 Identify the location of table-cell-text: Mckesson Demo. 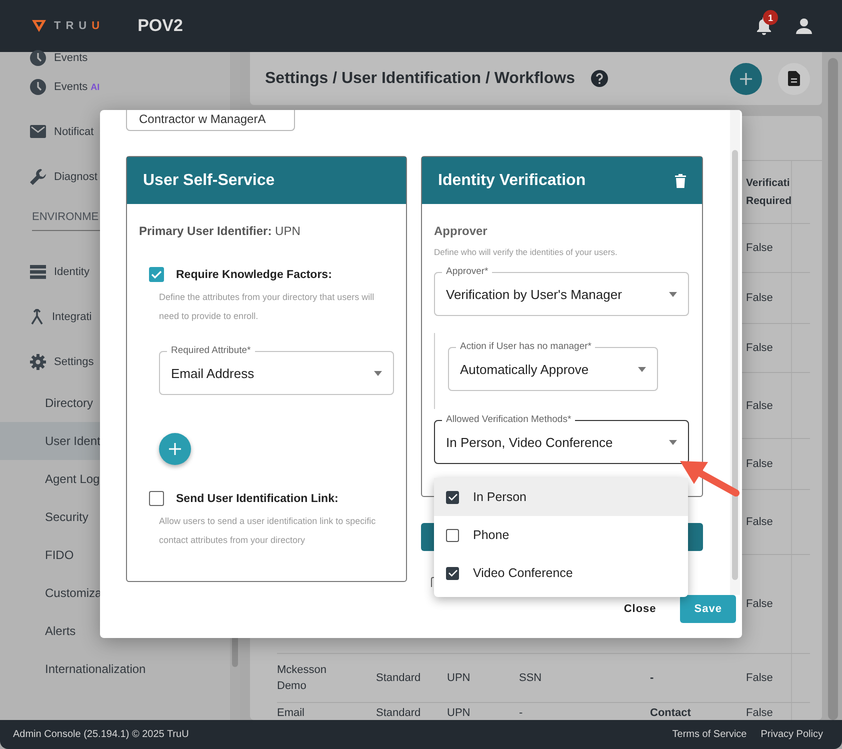
(302, 678).